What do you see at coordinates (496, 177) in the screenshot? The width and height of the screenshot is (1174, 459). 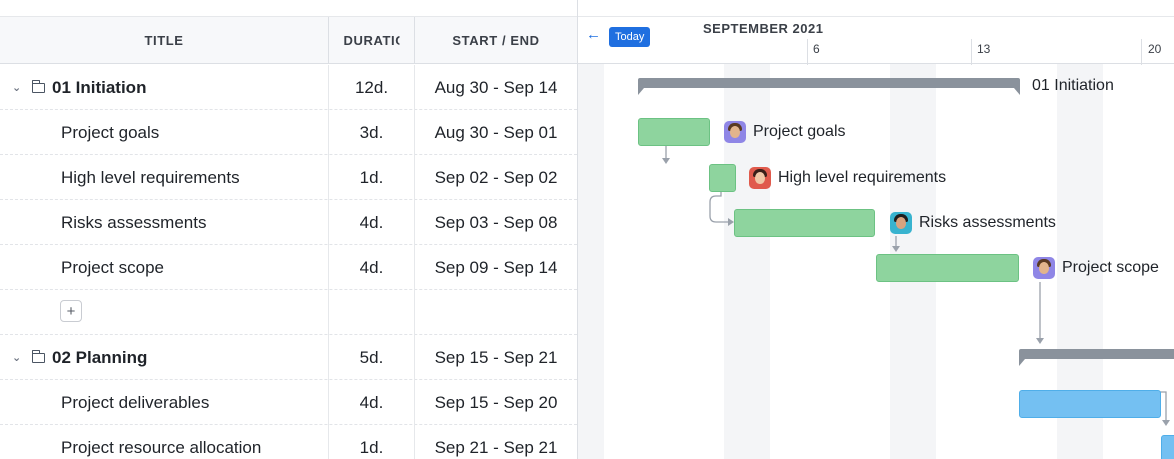 I see `row-dates: Sep 02 - Sep 02` at bounding box center [496, 177].